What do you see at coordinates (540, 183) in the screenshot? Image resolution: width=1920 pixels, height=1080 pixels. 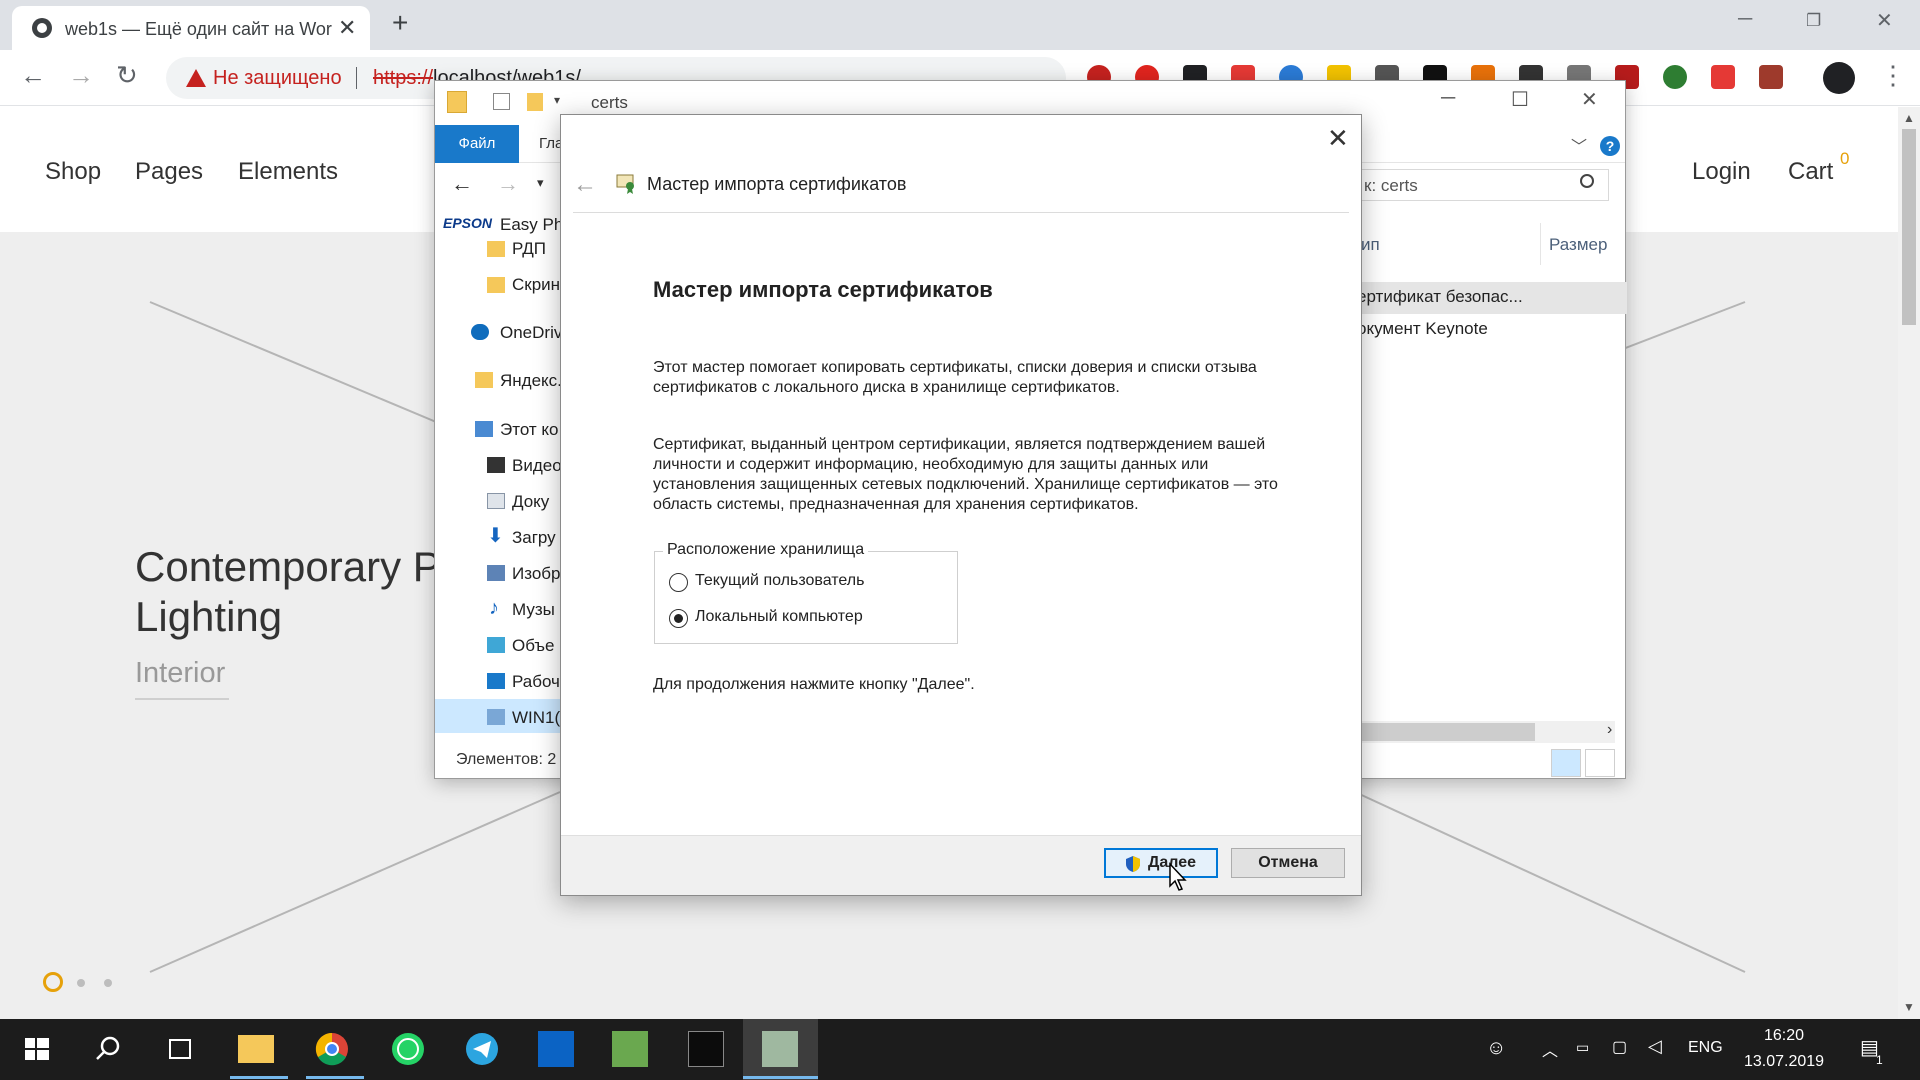 I see `recent-locations-icon: ▾` at bounding box center [540, 183].